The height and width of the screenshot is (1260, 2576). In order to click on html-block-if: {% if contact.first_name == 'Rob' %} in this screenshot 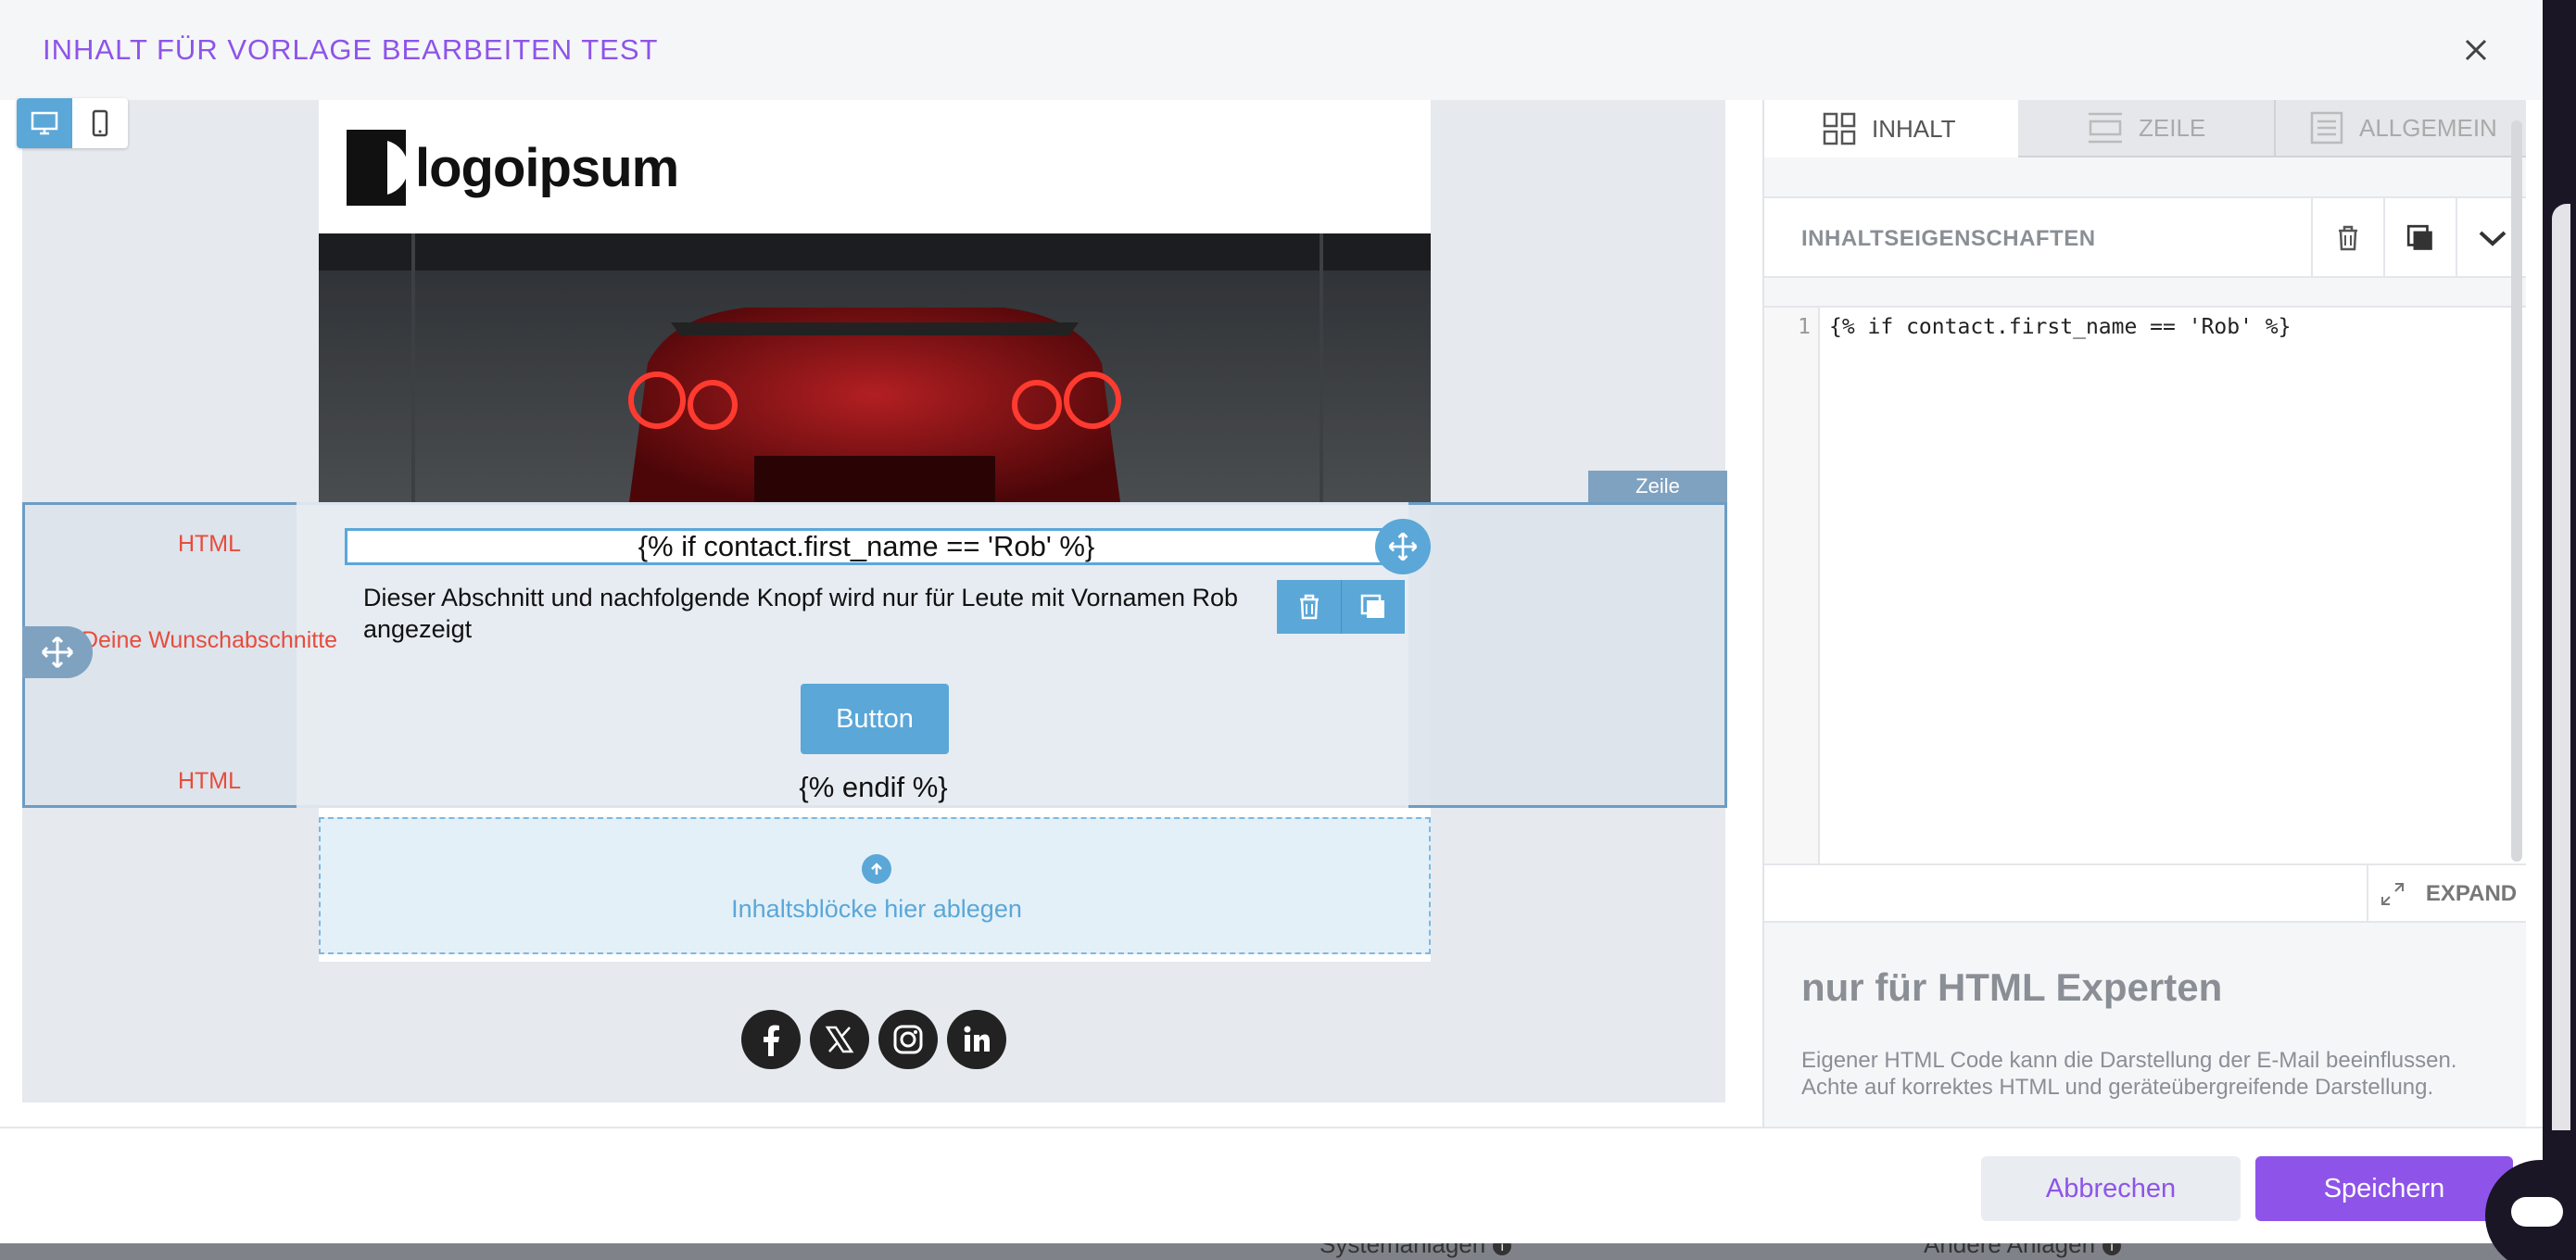, I will do `click(867, 546)`.